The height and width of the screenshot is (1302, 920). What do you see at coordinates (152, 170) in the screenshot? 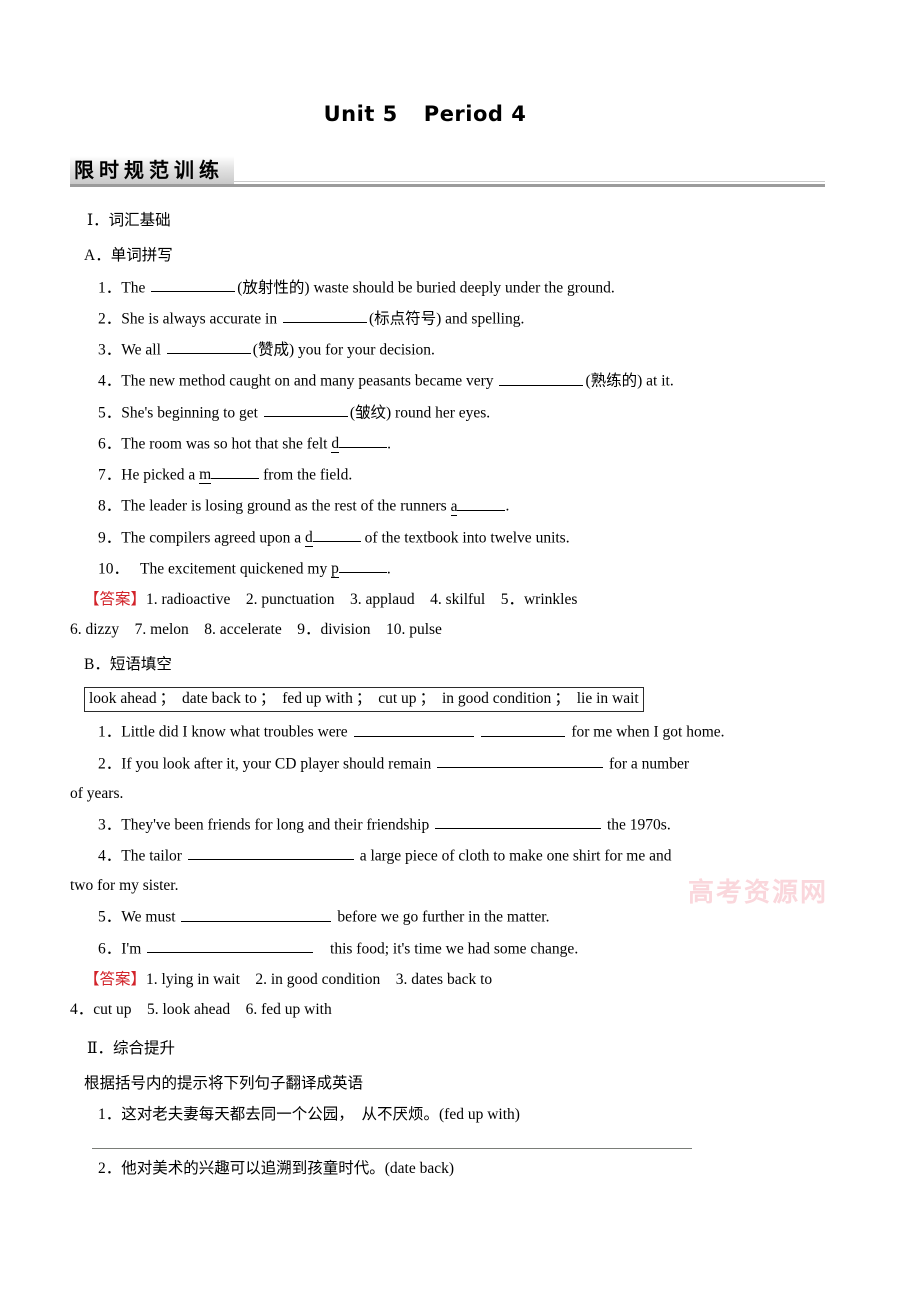
I see `banner-title: 限时规范训练` at bounding box center [152, 170].